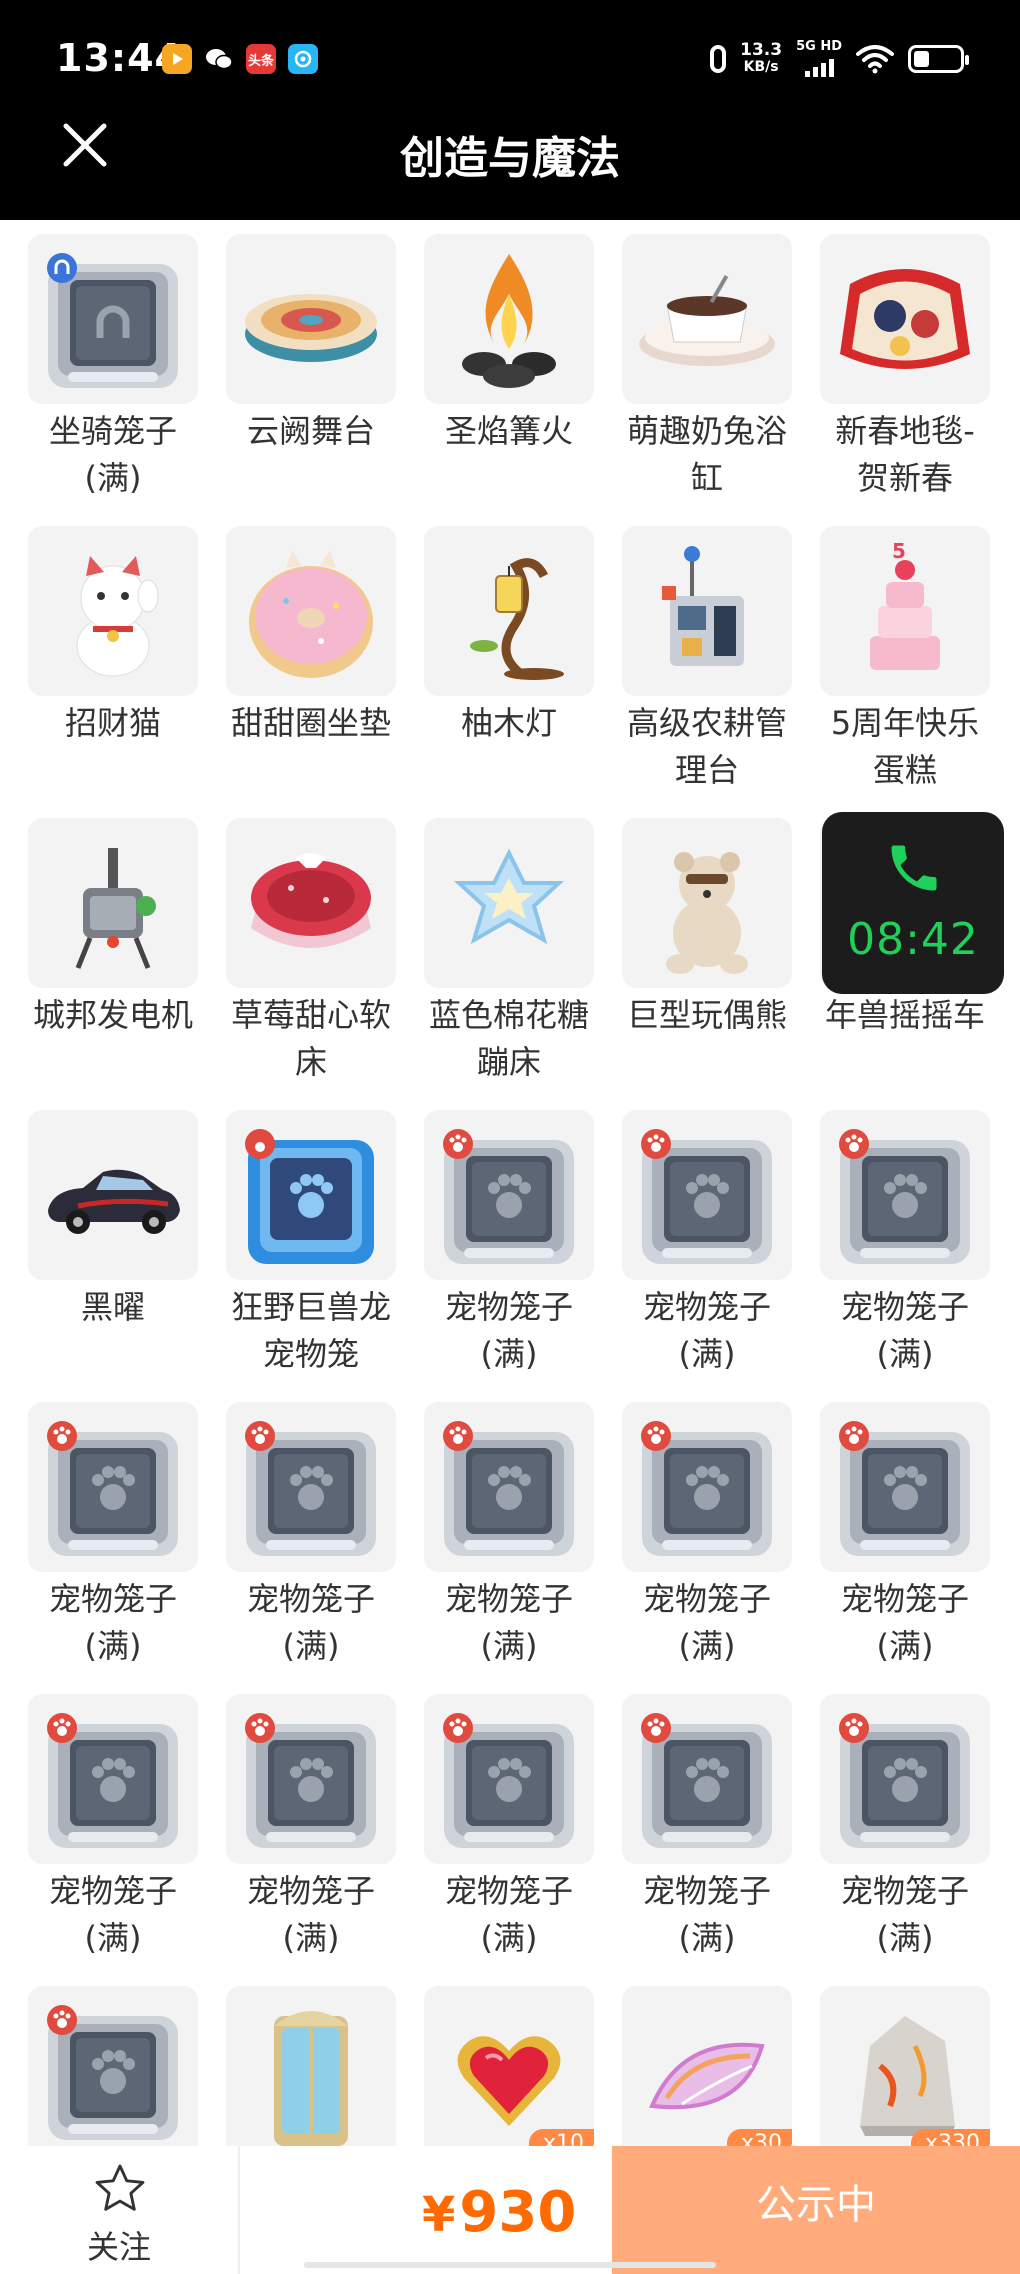  I want to click on crystal-slice-icon, so click(707, 2076).